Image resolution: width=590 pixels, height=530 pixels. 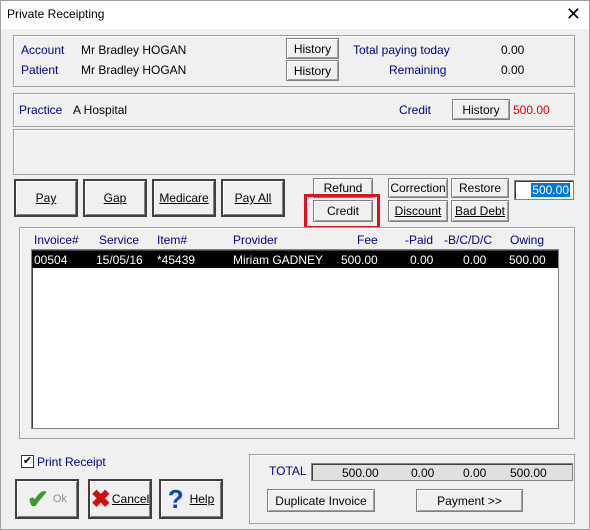 I want to click on help-button: ? Help, so click(x=191, y=499).